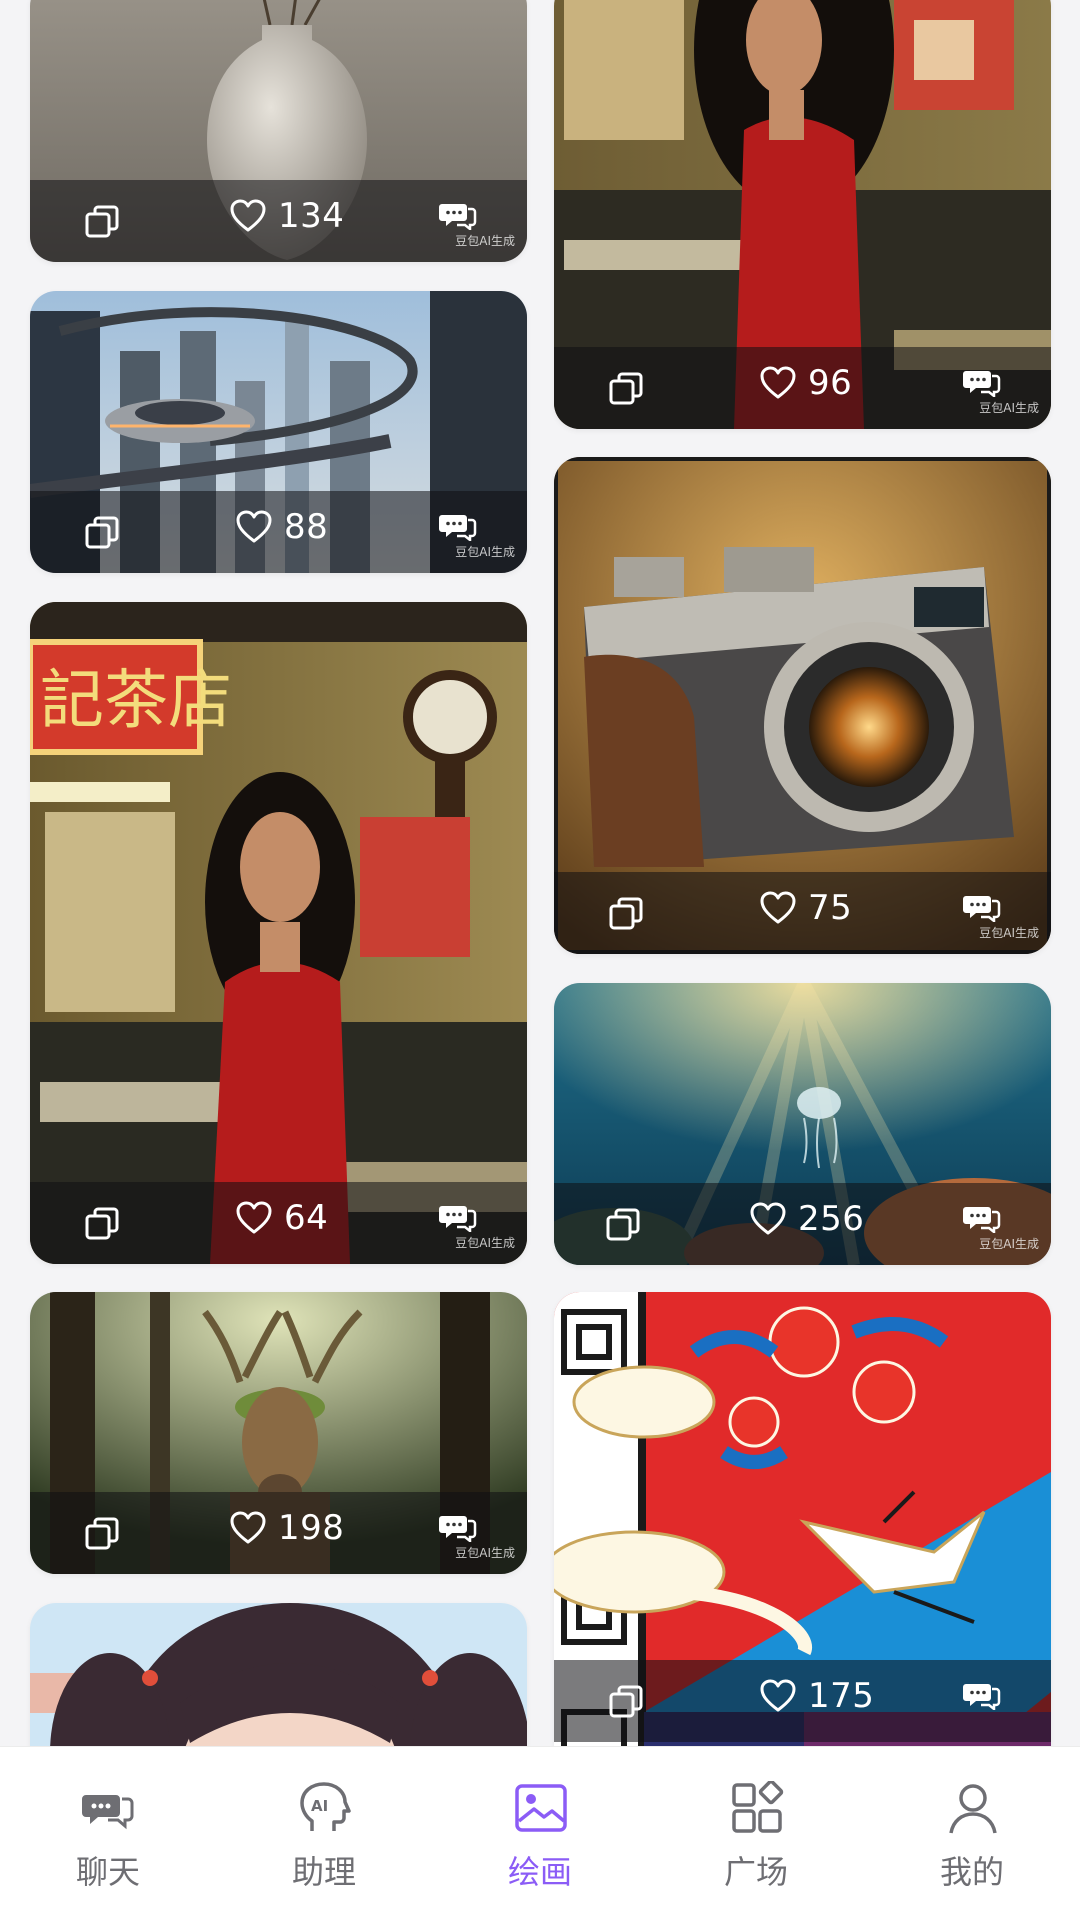 This screenshot has width=1080, height=1921. I want to click on tab-label: 广场, so click(755, 1872).